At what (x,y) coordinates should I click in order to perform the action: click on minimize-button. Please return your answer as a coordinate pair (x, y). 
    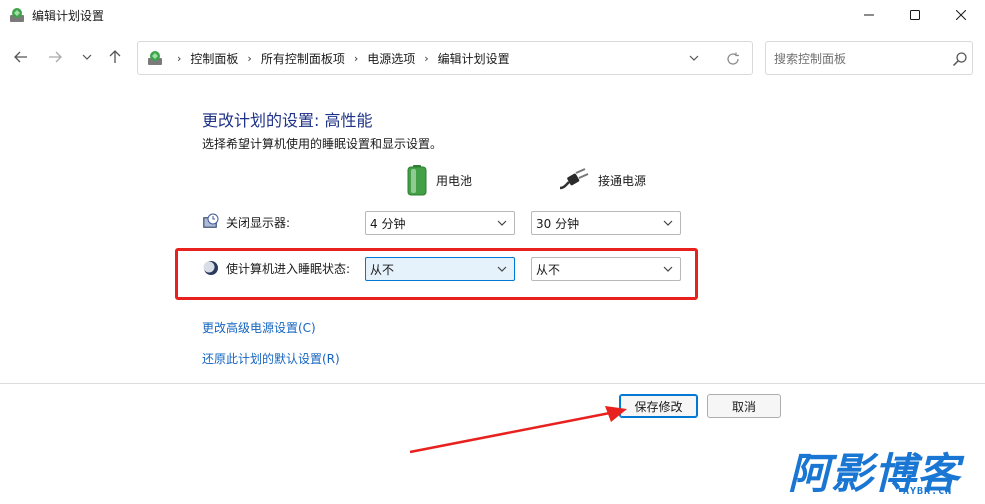
    Looking at the image, I should click on (869, 15).